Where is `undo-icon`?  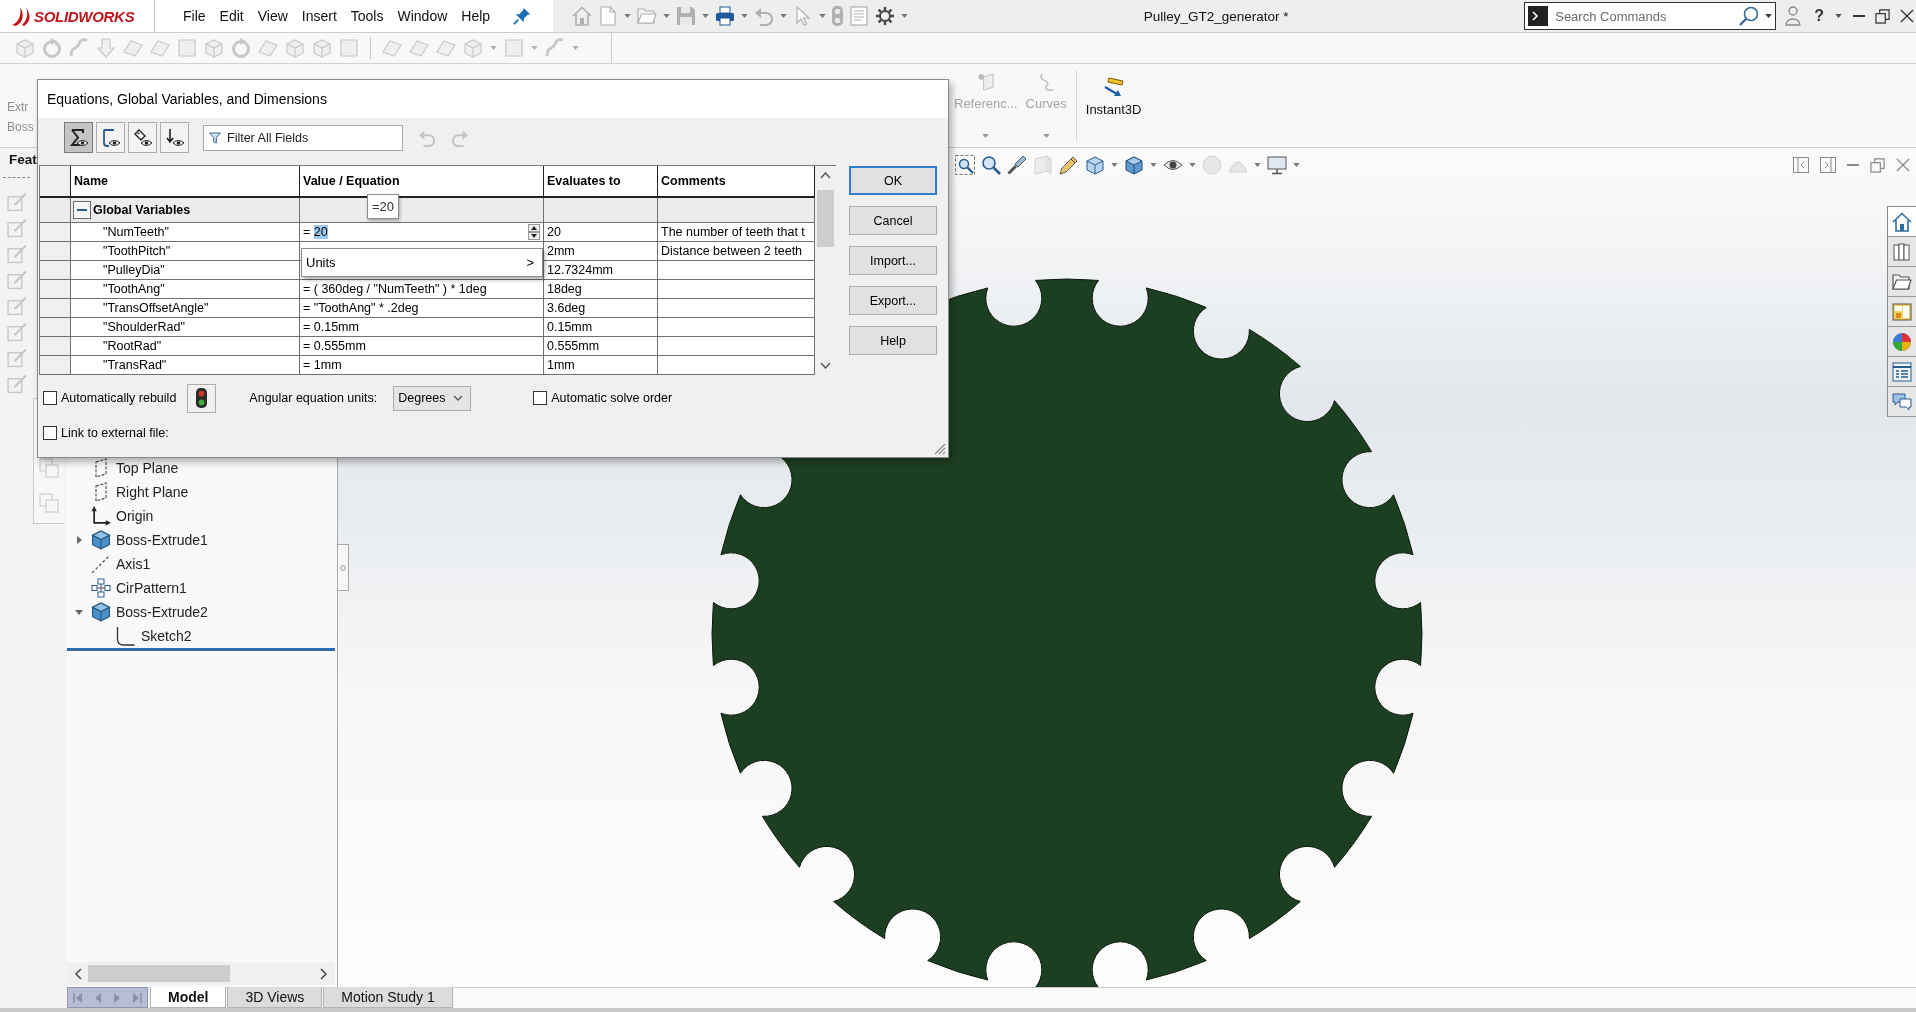
undo-icon is located at coordinates (764, 16).